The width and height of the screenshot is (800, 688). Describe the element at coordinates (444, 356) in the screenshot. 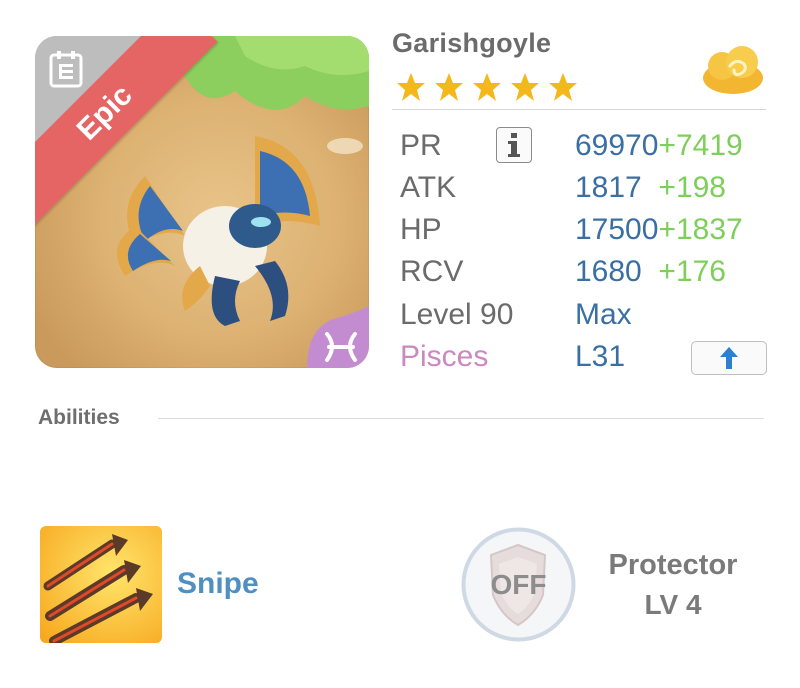

I see `sign-label: Pisces` at that location.